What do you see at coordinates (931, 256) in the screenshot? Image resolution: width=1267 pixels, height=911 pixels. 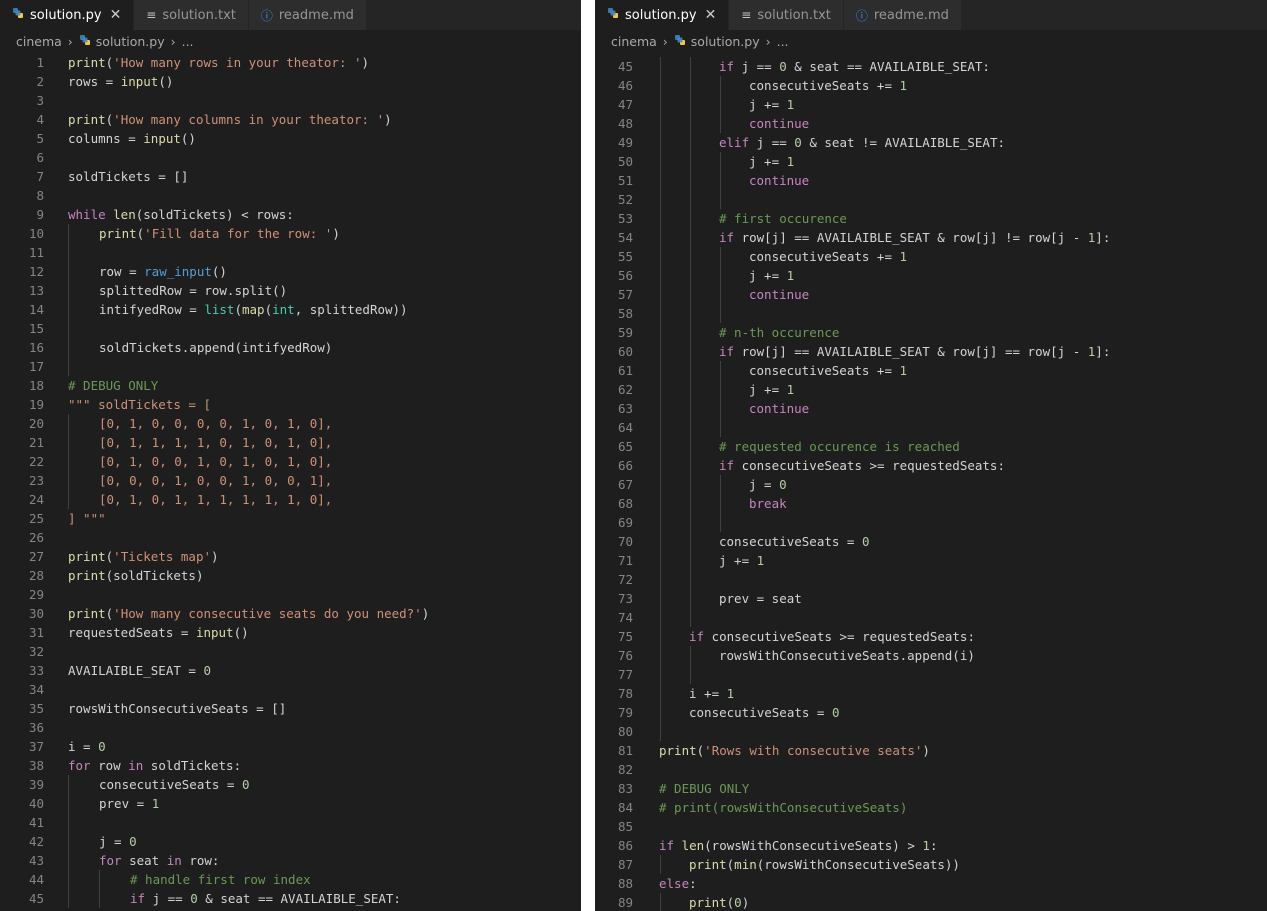 I see `code-line: 55 consecutiveSeats += 1` at bounding box center [931, 256].